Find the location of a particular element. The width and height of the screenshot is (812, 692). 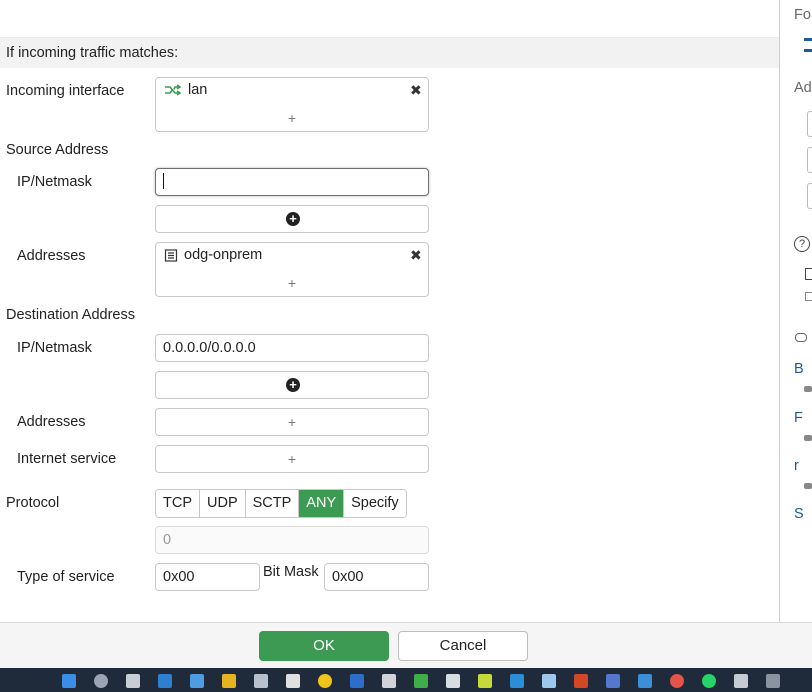

ok-button: OK is located at coordinates (324, 646).